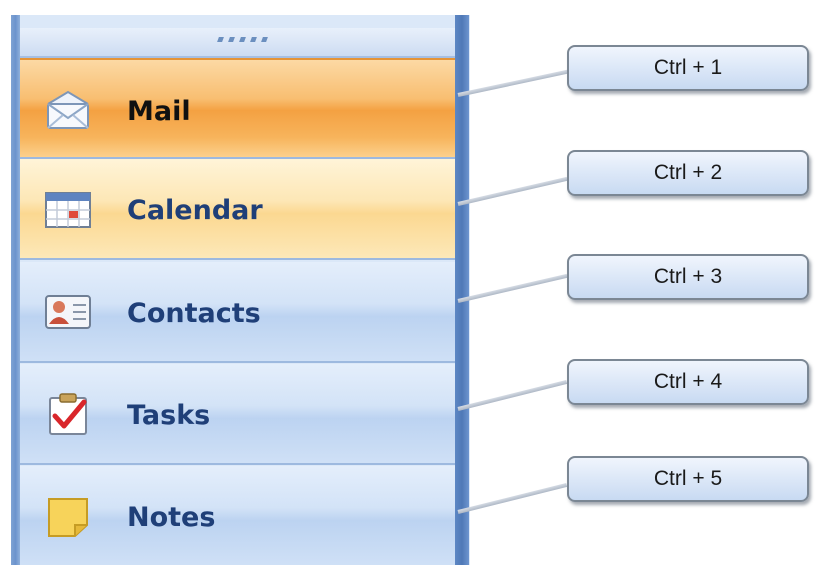 The image size is (821, 565). I want to click on pane-left-border, so click(15, 290).